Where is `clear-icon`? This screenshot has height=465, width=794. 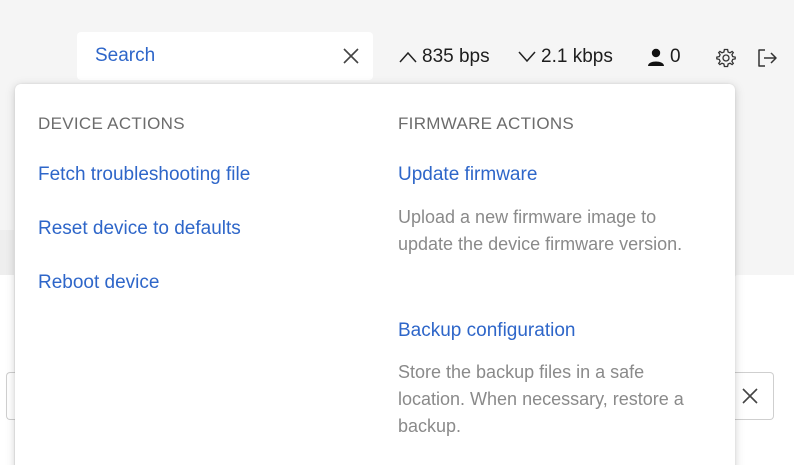
clear-icon is located at coordinates (750, 396).